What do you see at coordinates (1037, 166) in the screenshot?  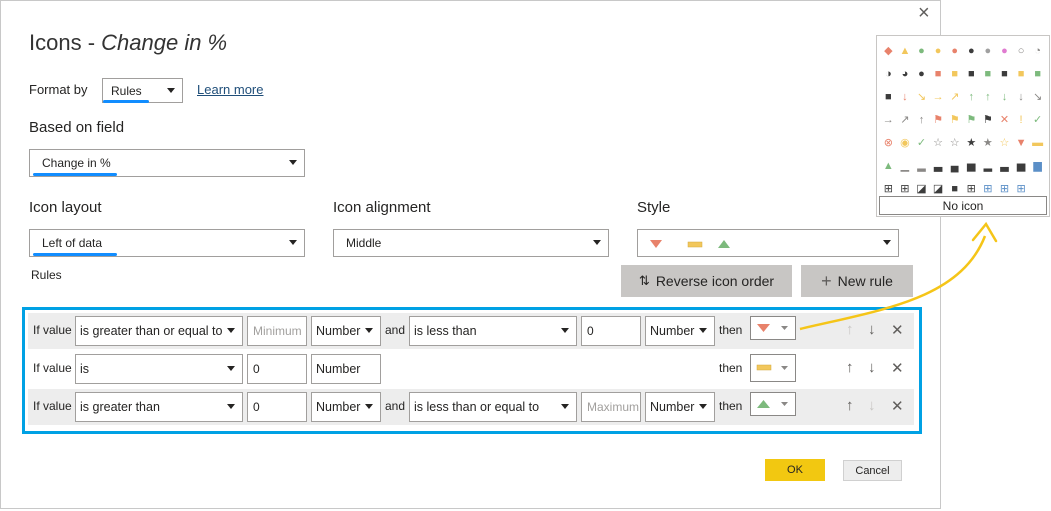 I see `palette-icon-option: ▆` at bounding box center [1037, 166].